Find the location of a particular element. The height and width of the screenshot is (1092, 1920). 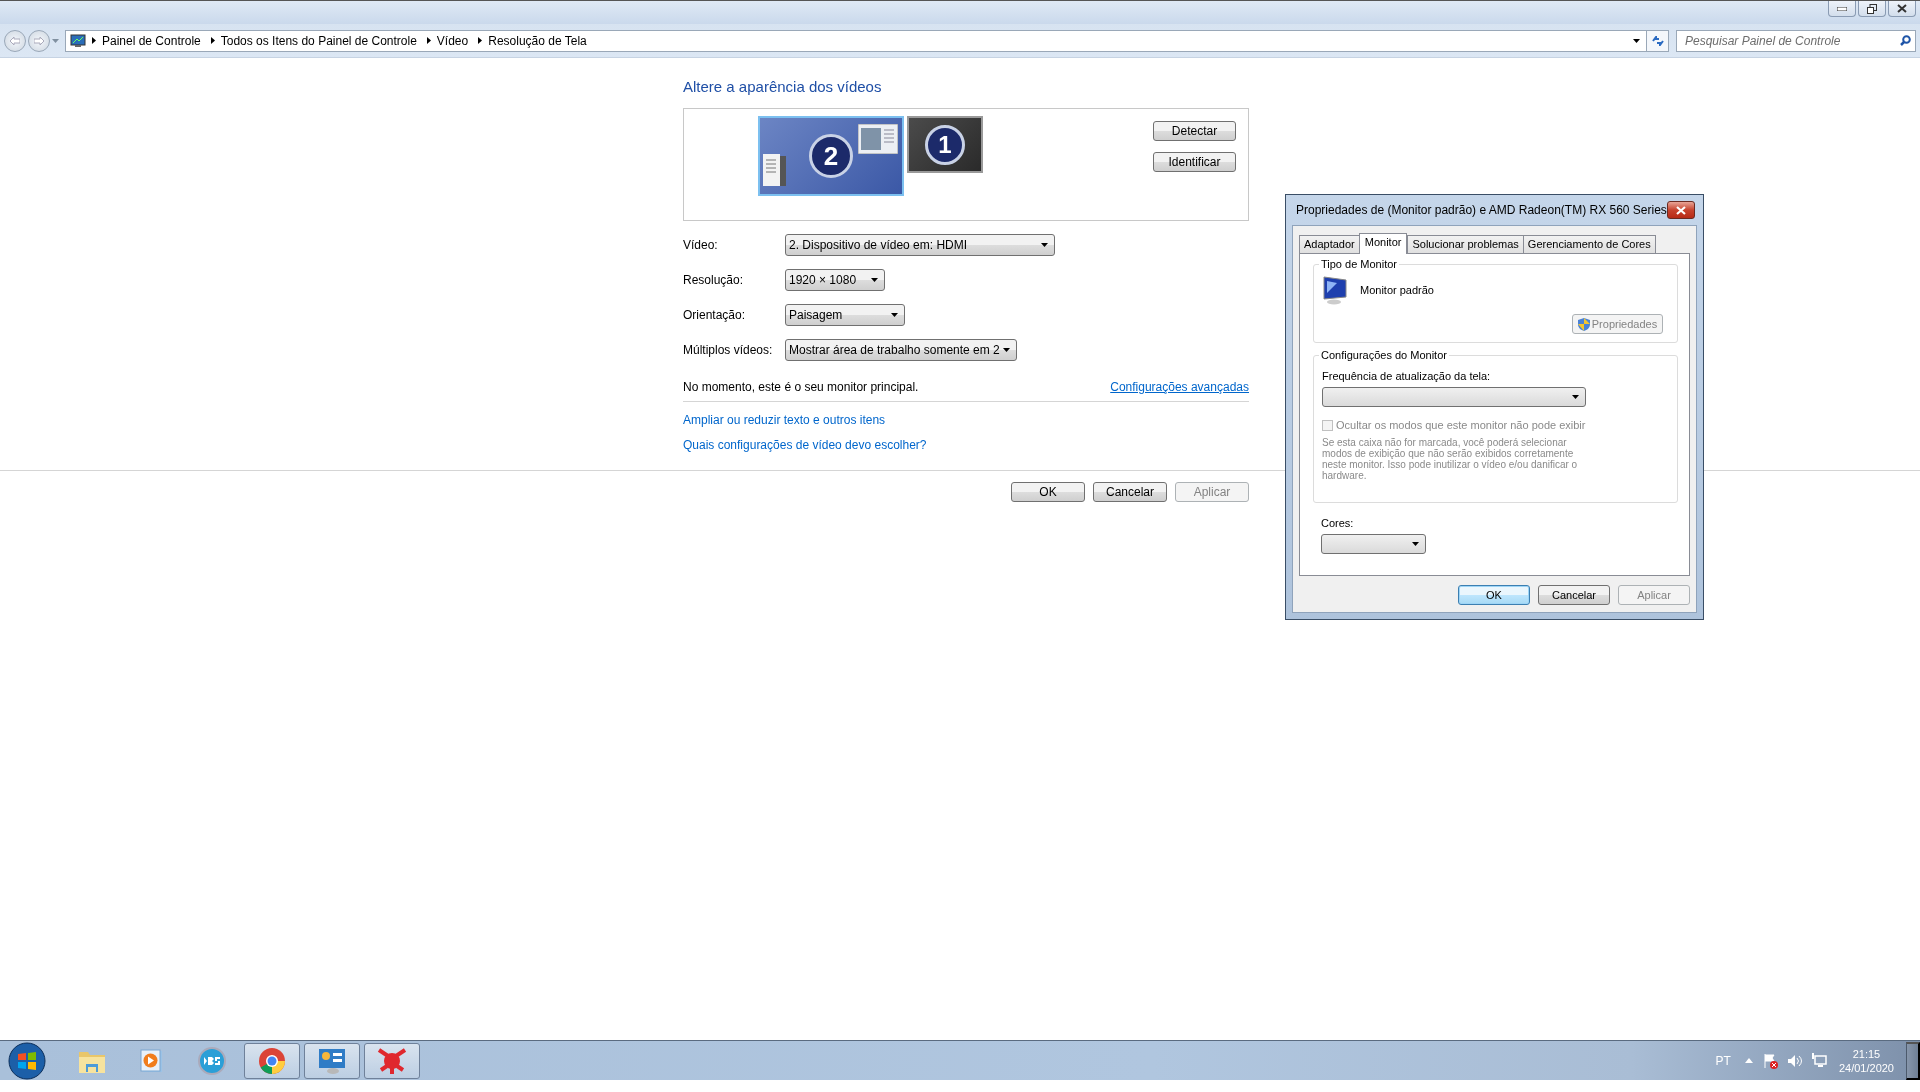

breadcrumb-item: Todos os Itens do Painel de Controle is located at coordinates (318, 40).